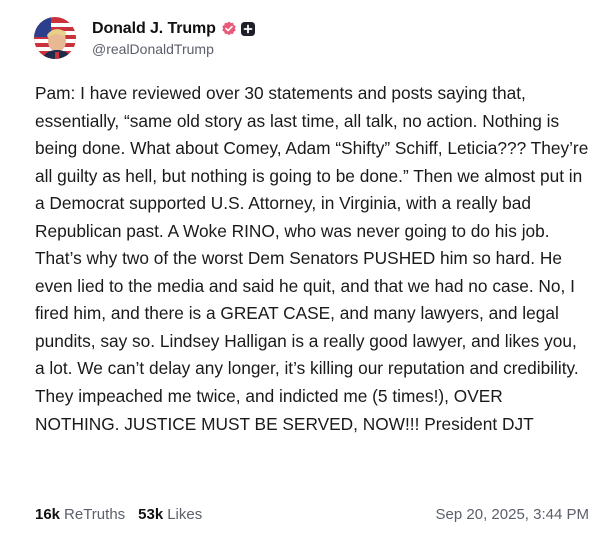 Image resolution: width=597 pixels, height=534 pixels. I want to click on verified-badge-icon, so click(229, 29).